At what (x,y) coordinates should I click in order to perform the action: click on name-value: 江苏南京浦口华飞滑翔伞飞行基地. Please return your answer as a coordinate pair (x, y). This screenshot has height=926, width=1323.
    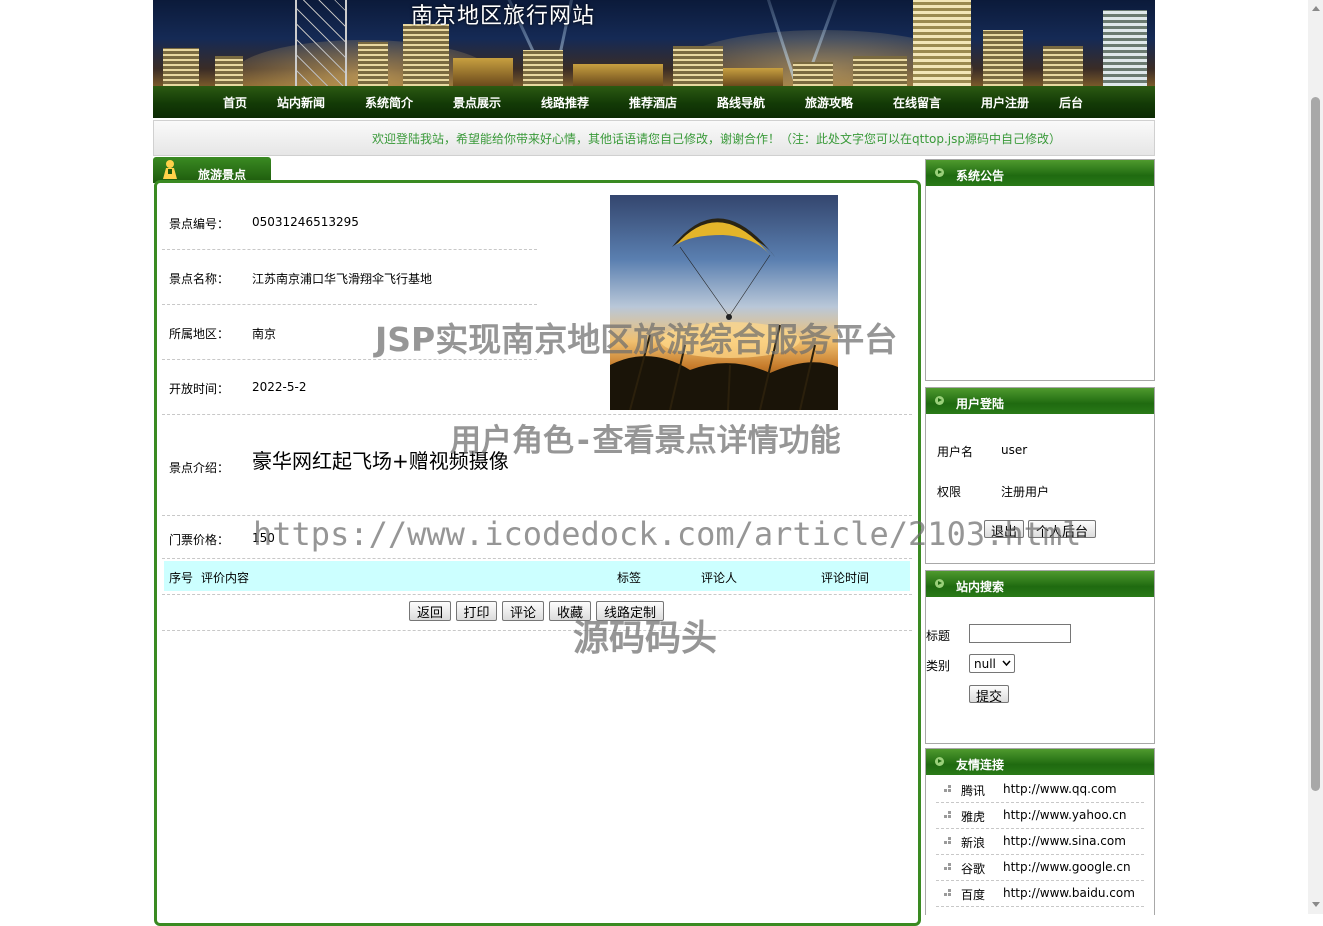
    Looking at the image, I should click on (342, 279).